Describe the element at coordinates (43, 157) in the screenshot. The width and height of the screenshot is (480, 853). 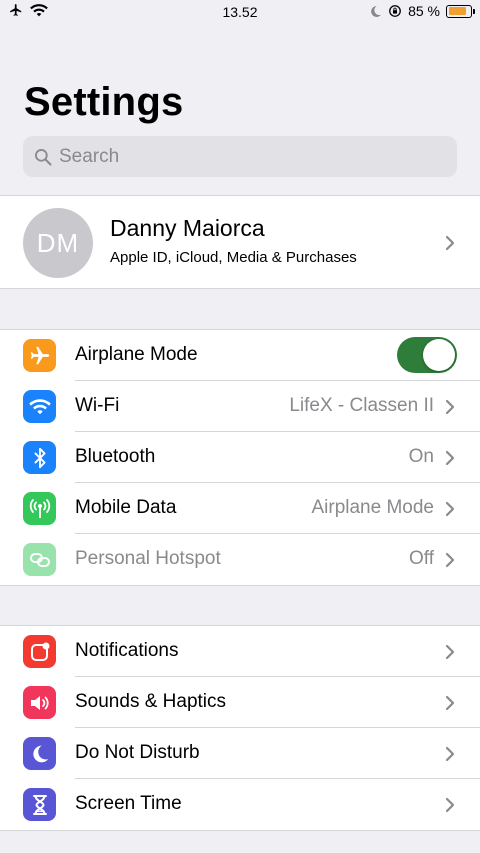
I see `search-icon` at that location.